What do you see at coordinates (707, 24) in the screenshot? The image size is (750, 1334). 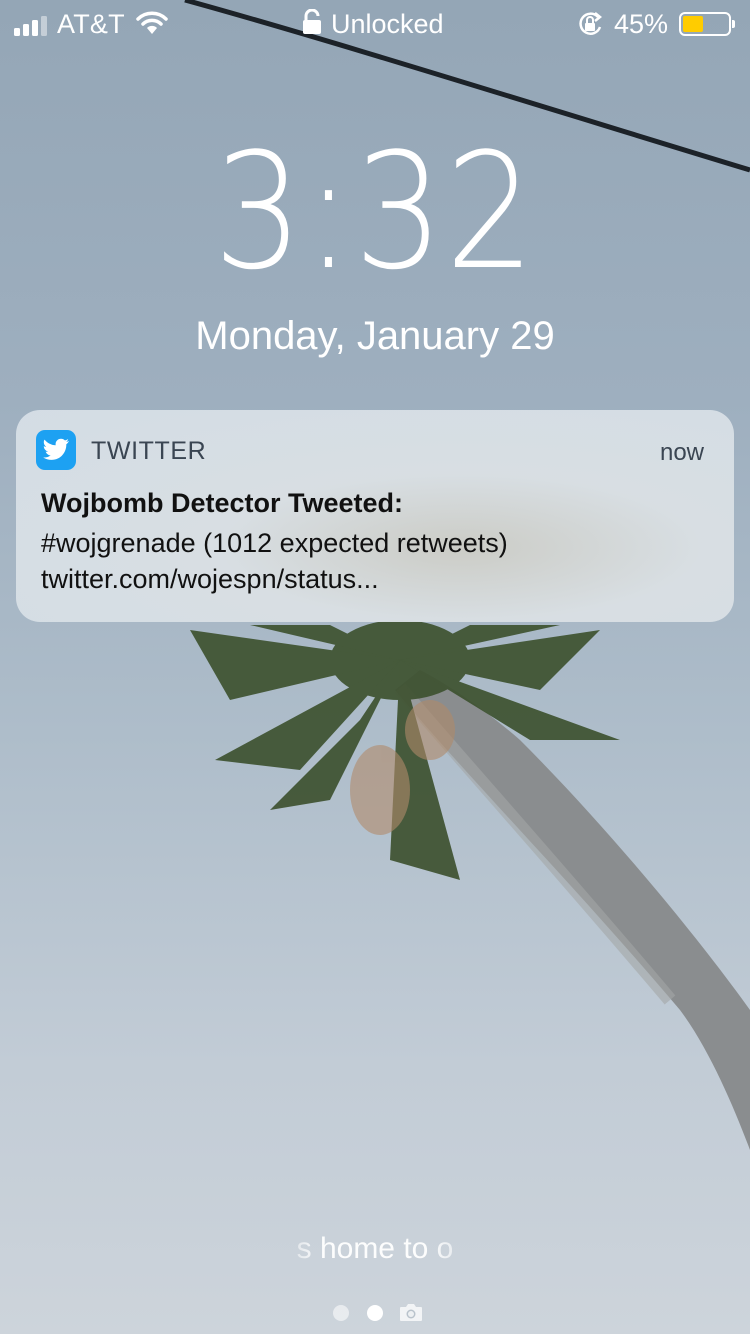 I see `battery-icon` at bounding box center [707, 24].